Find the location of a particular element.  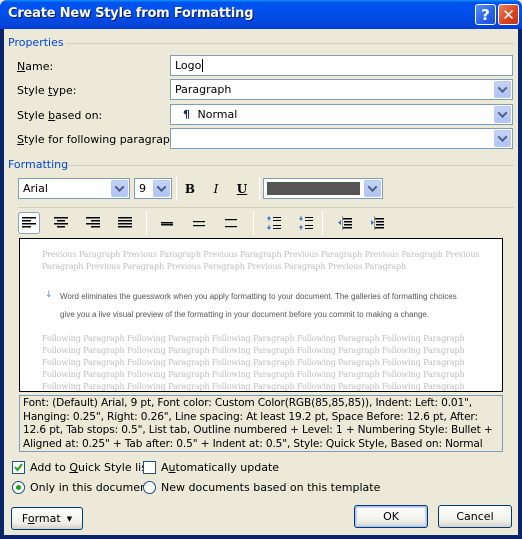

increase-indent-button is located at coordinates (377, 223).